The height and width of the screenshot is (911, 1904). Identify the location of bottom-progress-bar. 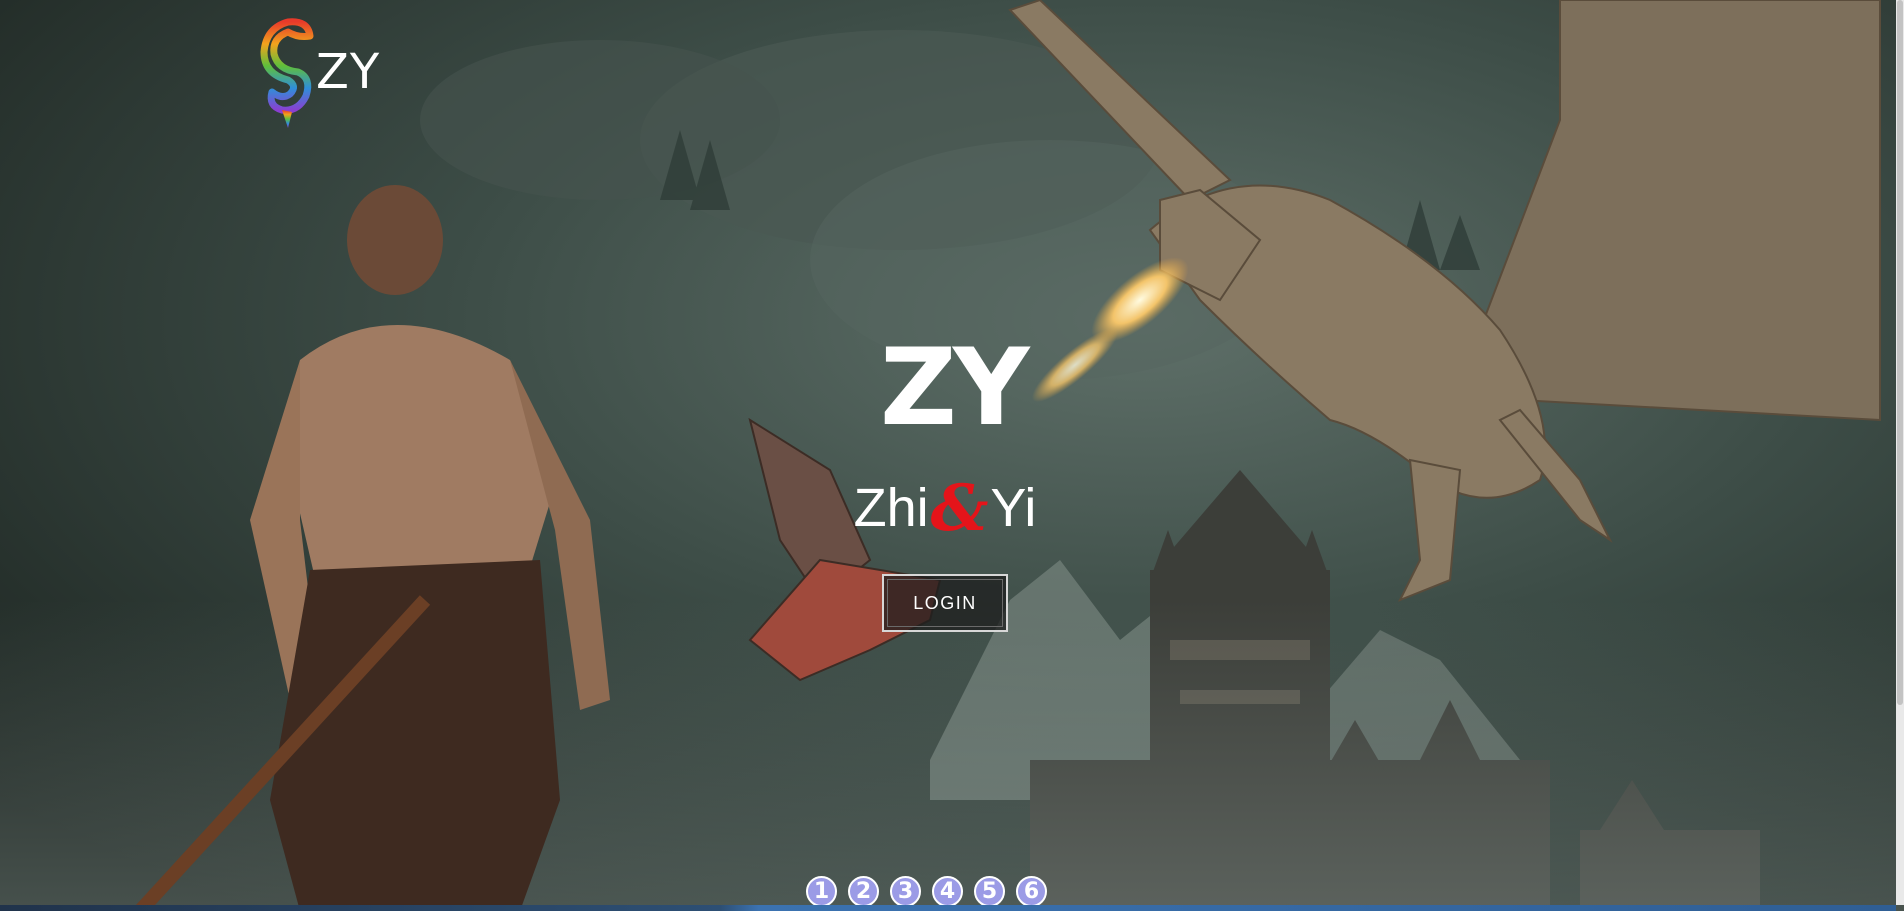
(948, 908).